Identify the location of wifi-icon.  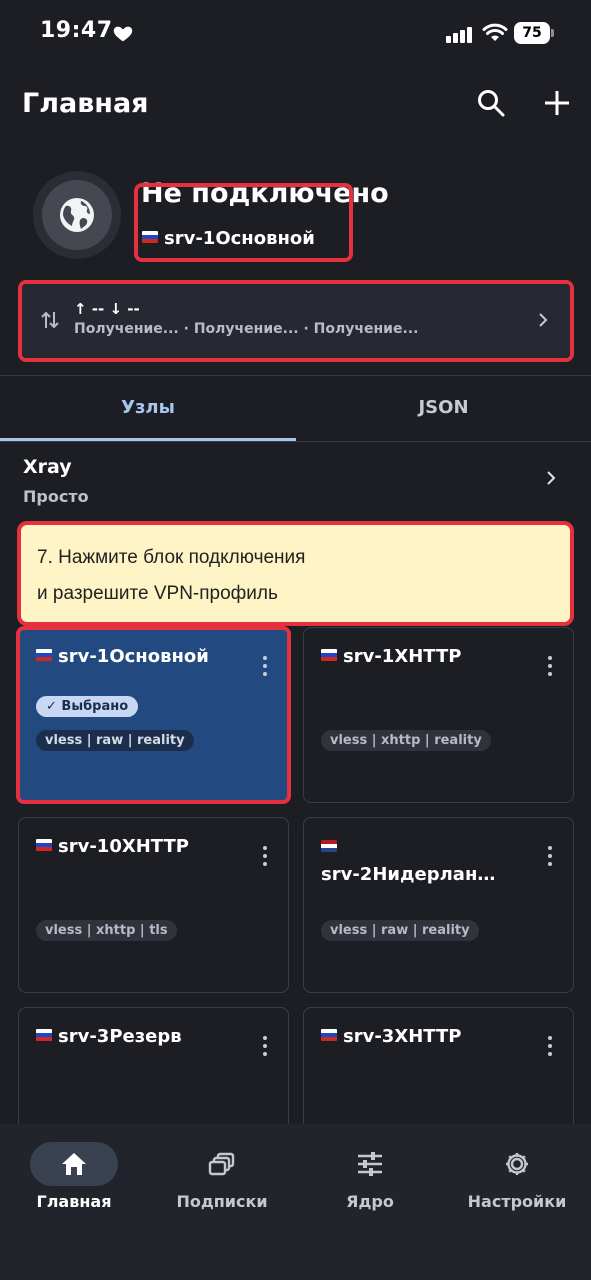
(495, 32).